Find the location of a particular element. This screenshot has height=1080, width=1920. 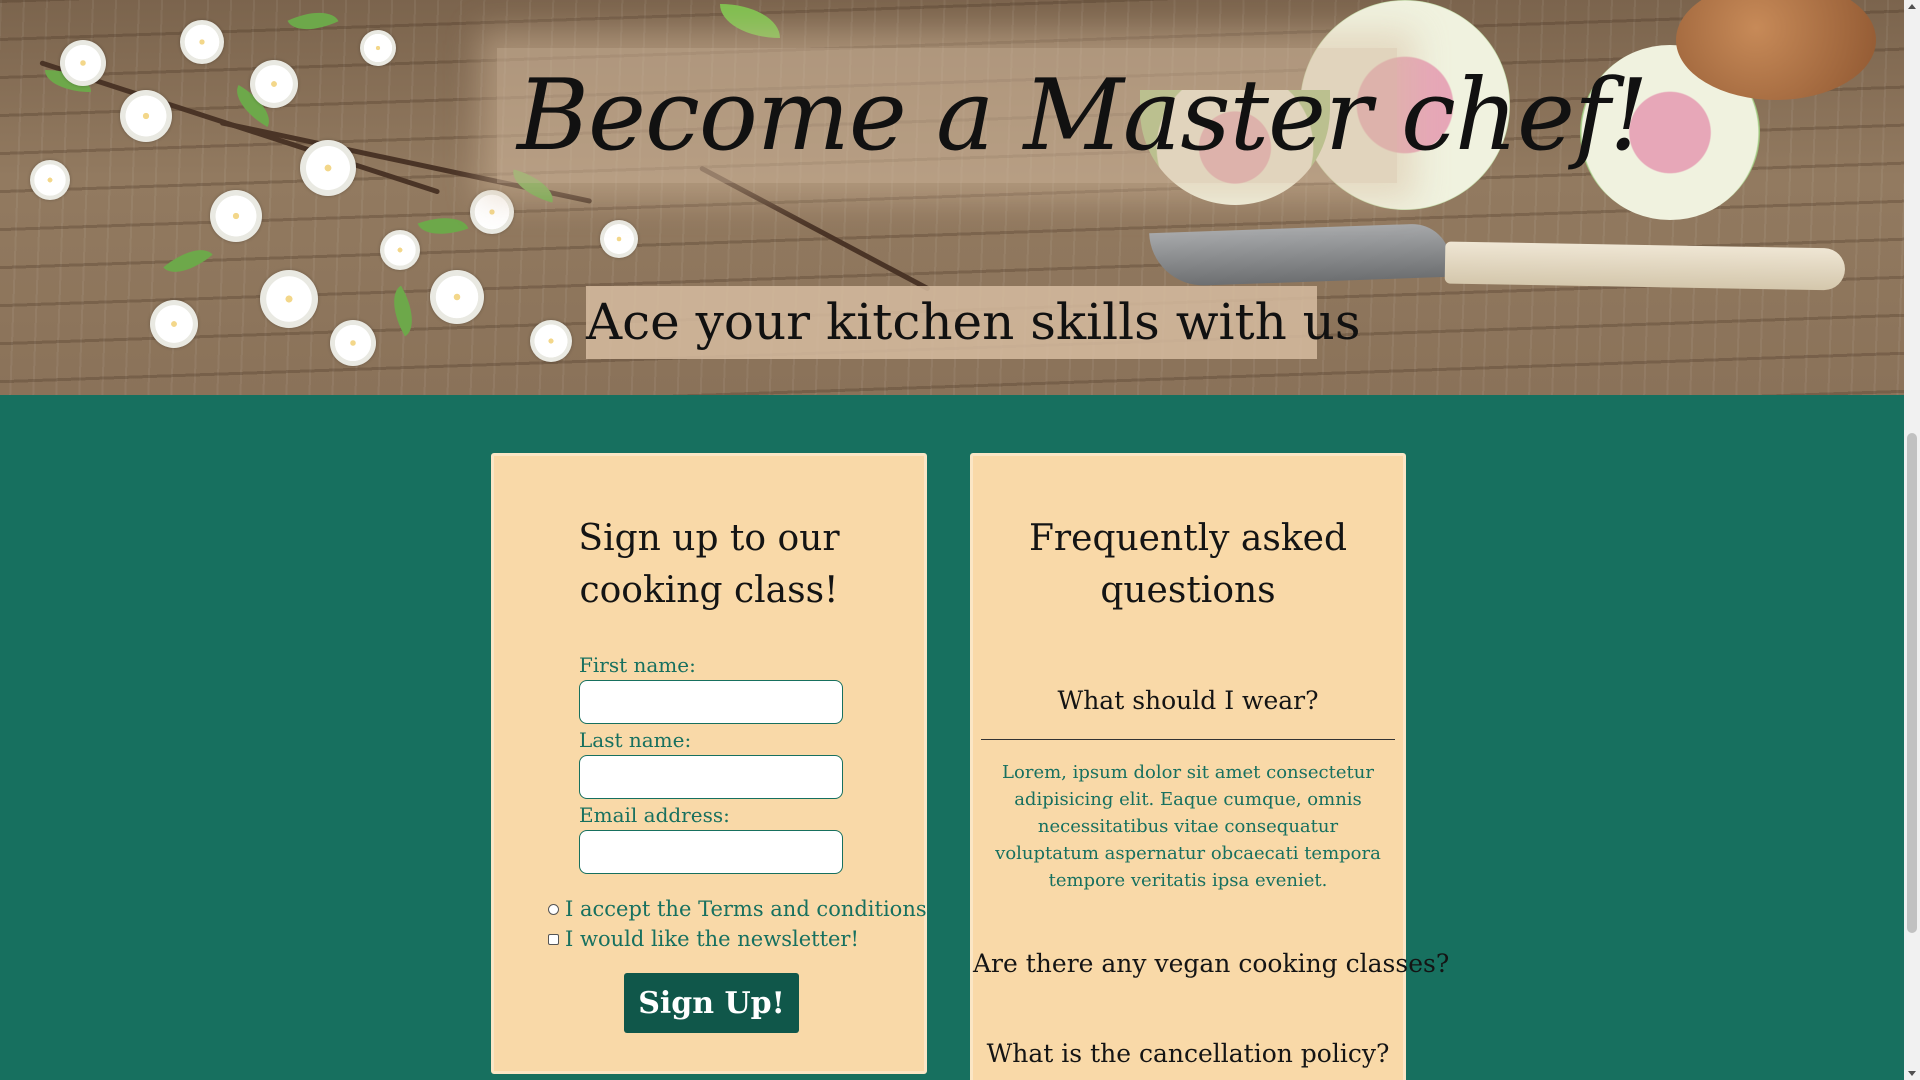

page-scrollbar is located at coordinates (1912, 540).